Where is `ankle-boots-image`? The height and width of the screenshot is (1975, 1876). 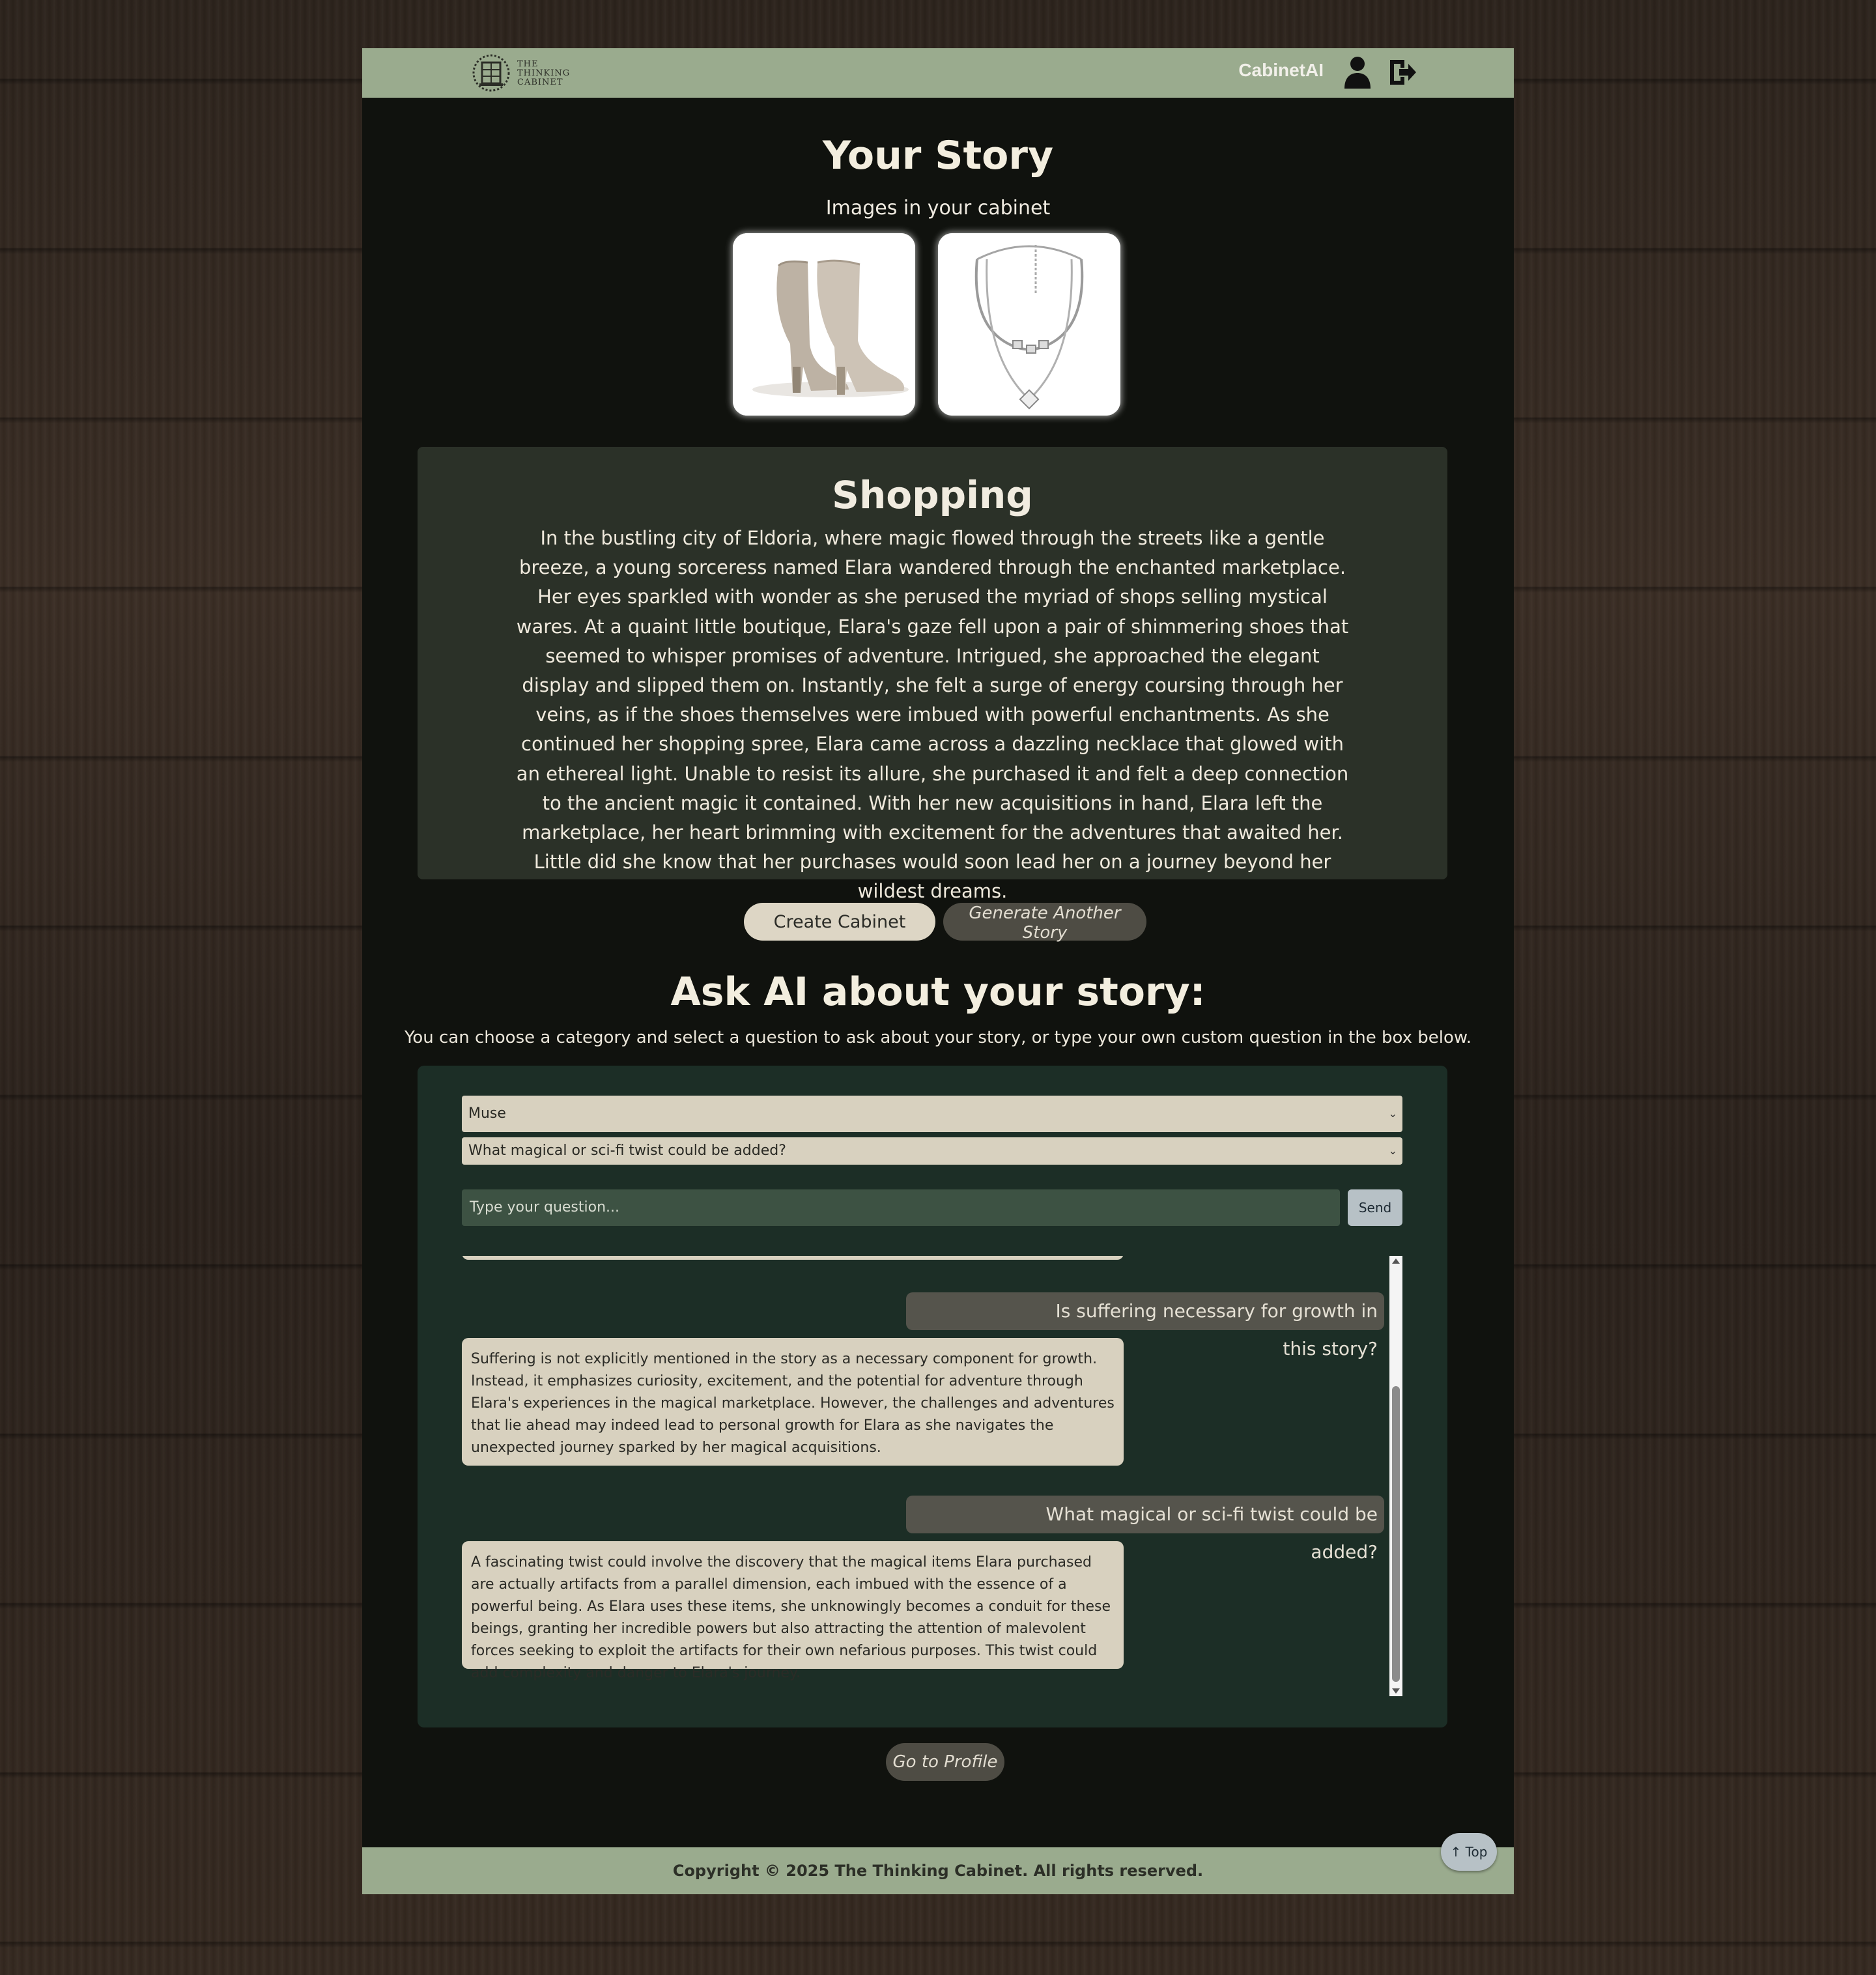 ankle-boots-image is located at coordinates (824, 325).